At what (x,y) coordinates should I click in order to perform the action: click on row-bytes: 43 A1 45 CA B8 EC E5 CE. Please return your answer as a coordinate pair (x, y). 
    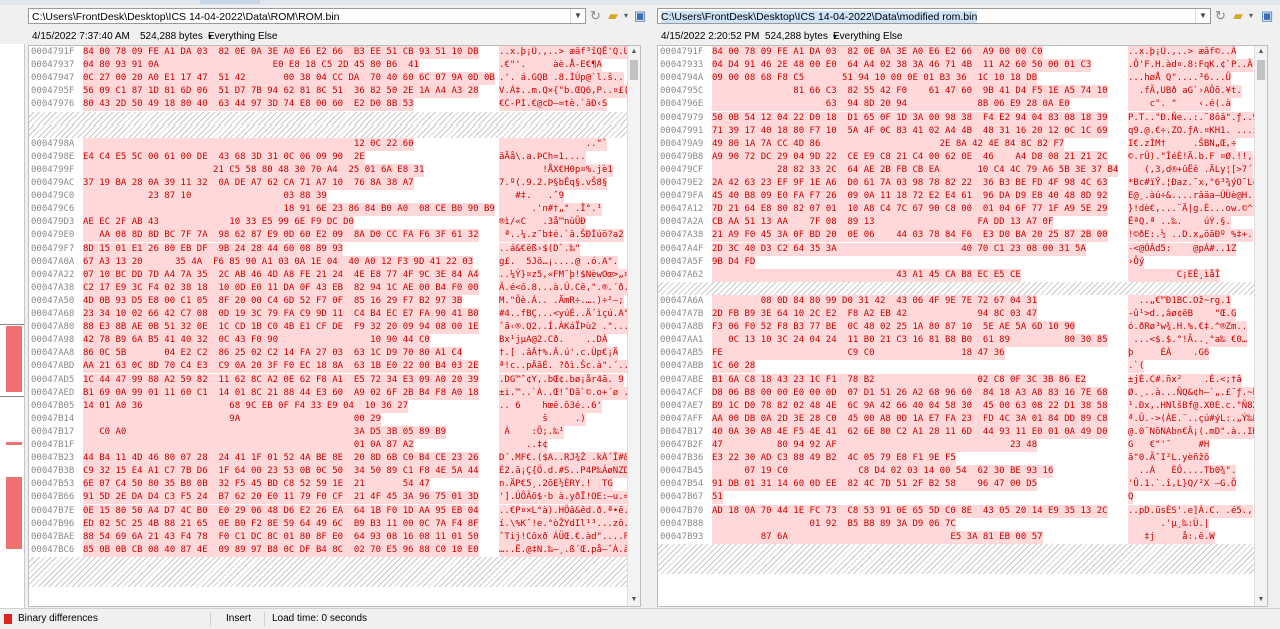
    Looking at the image, I should click on (866, 275).